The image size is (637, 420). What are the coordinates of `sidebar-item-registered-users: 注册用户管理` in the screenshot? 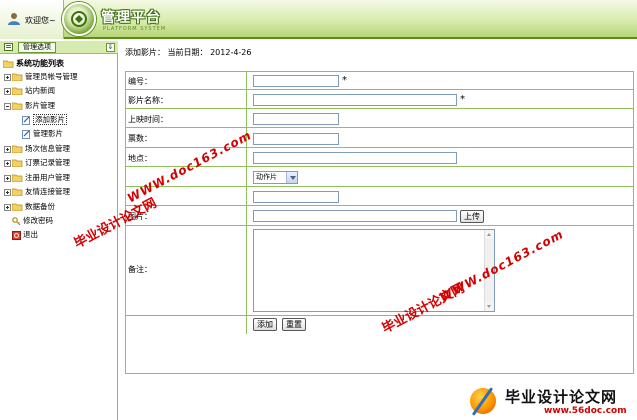 It's located at (37, 177).